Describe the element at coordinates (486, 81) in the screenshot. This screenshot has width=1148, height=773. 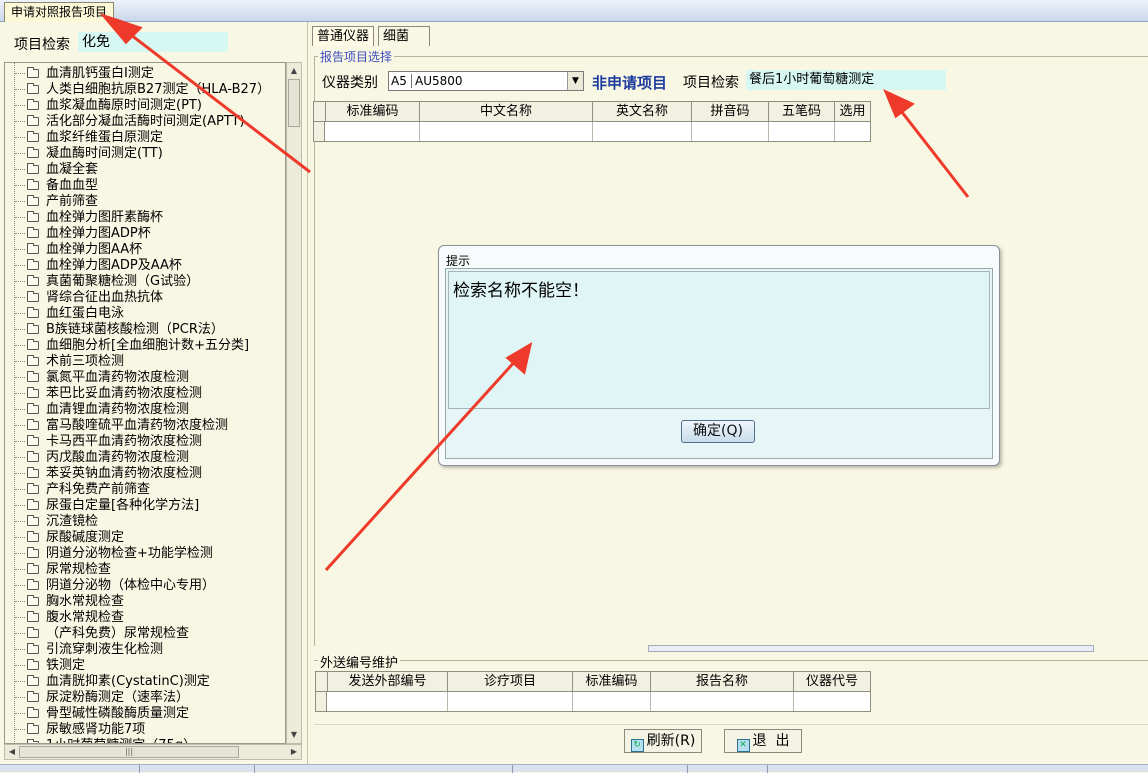
I see `instrument-category-select: A5 AU5800 ▼` at that location.